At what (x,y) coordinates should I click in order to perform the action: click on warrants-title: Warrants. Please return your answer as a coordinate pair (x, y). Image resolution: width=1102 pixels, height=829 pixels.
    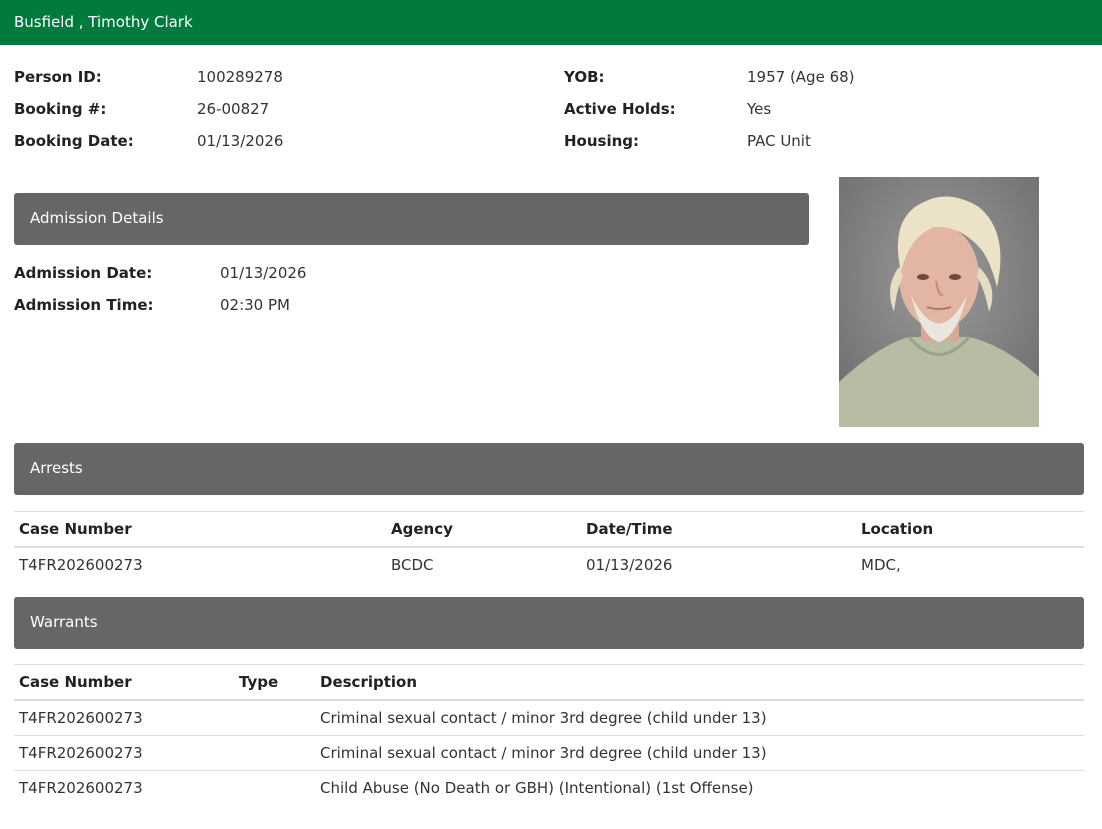
    Looking at the image, I should click on (64, 622).